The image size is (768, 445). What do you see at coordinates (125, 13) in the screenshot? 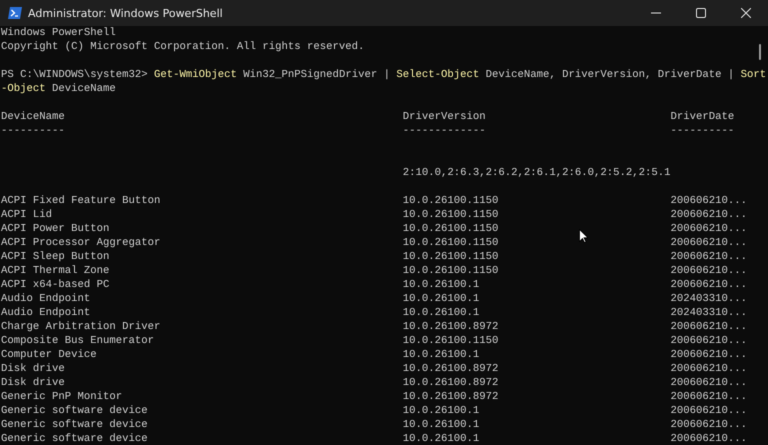
I see `window-title: Administrator: Windows PowerShell` at bounding box center [125, 13].